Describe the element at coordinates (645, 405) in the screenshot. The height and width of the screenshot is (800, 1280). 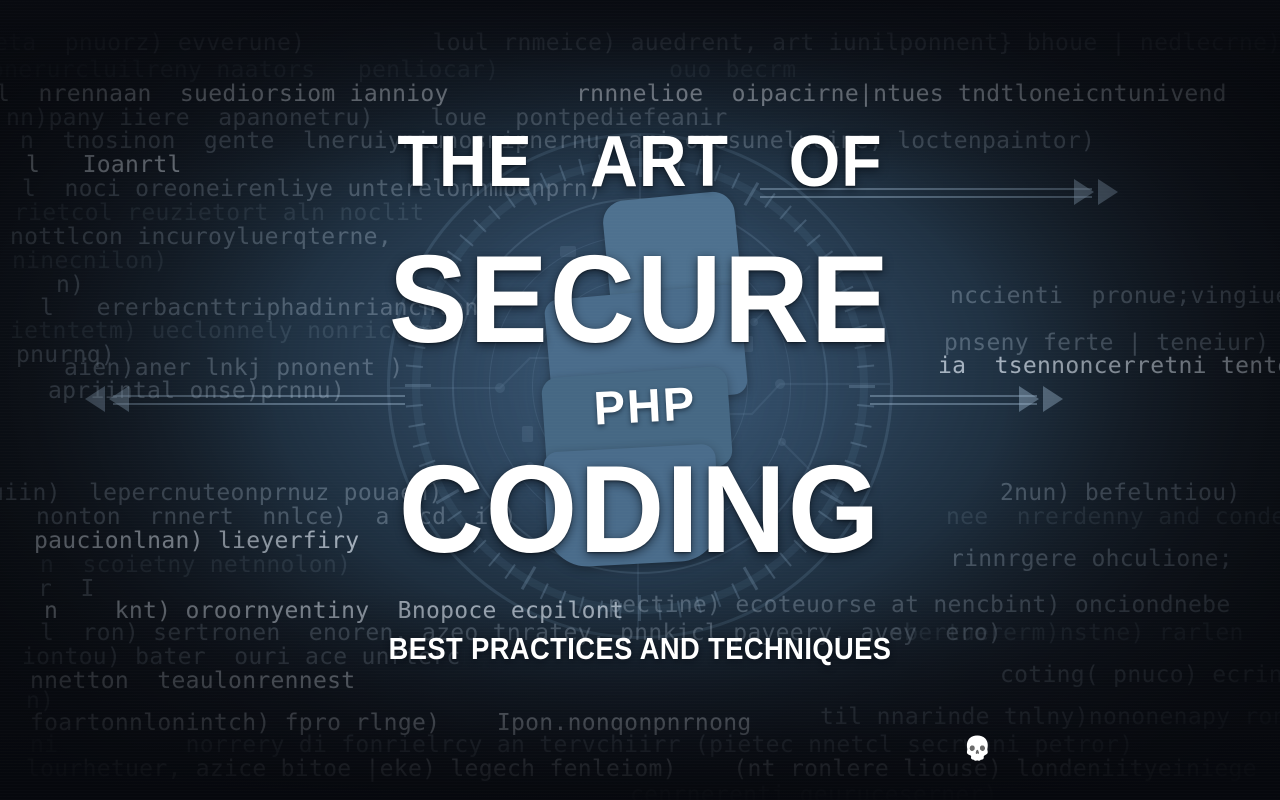
I see `php-logo-label: PHP` at that location.